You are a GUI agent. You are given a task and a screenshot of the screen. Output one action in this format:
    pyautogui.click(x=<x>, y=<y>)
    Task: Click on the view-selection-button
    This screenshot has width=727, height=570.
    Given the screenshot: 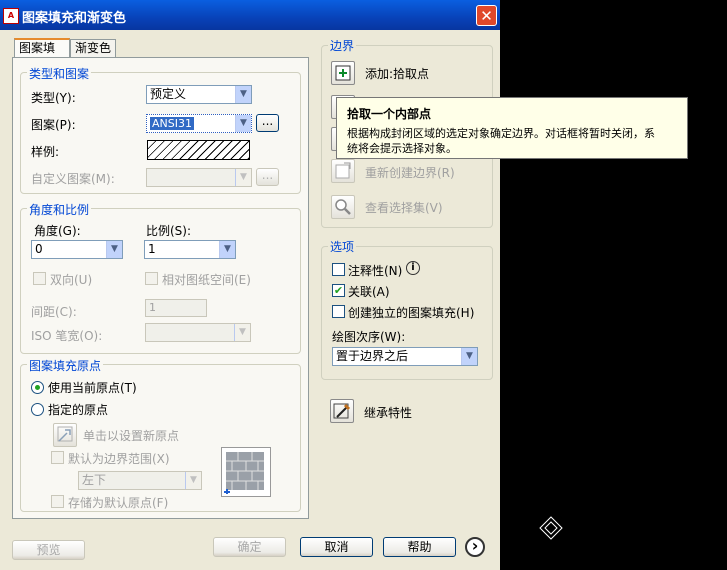 What is the action you would take?
    pyautogui.click(x=343, y=207)
    